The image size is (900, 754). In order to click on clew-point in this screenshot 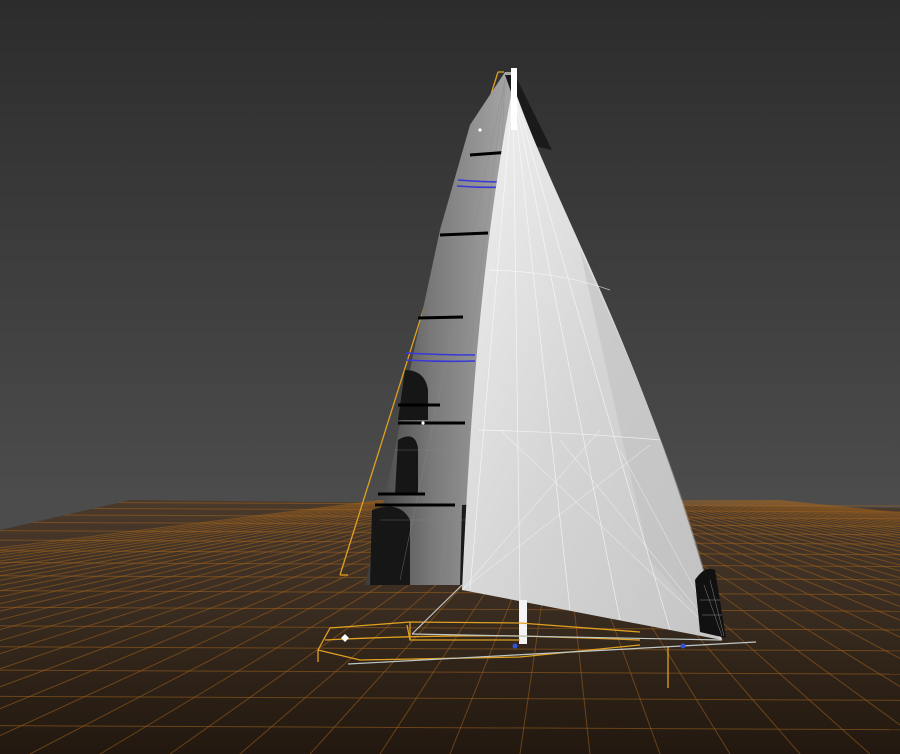, I will do `click(683, 646)`.